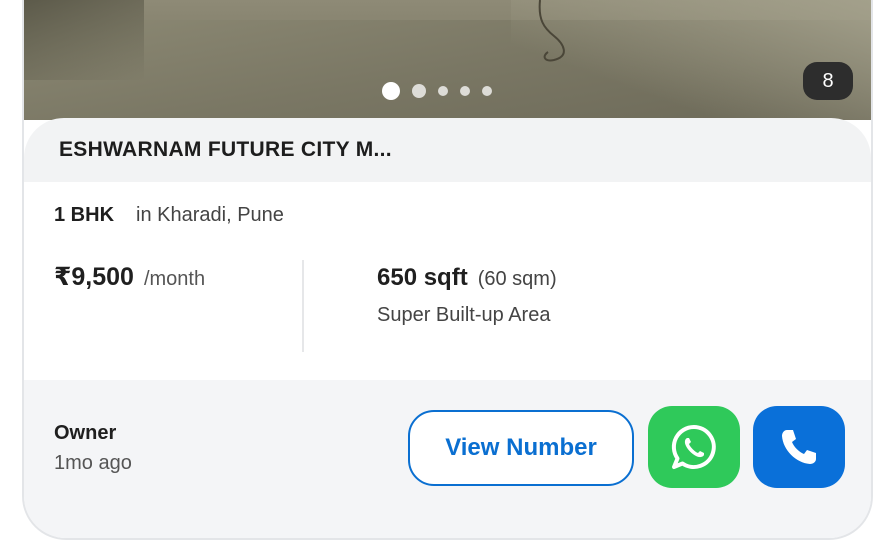 Image resolution: width=896 pixels, height=540 pixels. I want to click on price-block: ₹9,500 /month, so click(129, 277).